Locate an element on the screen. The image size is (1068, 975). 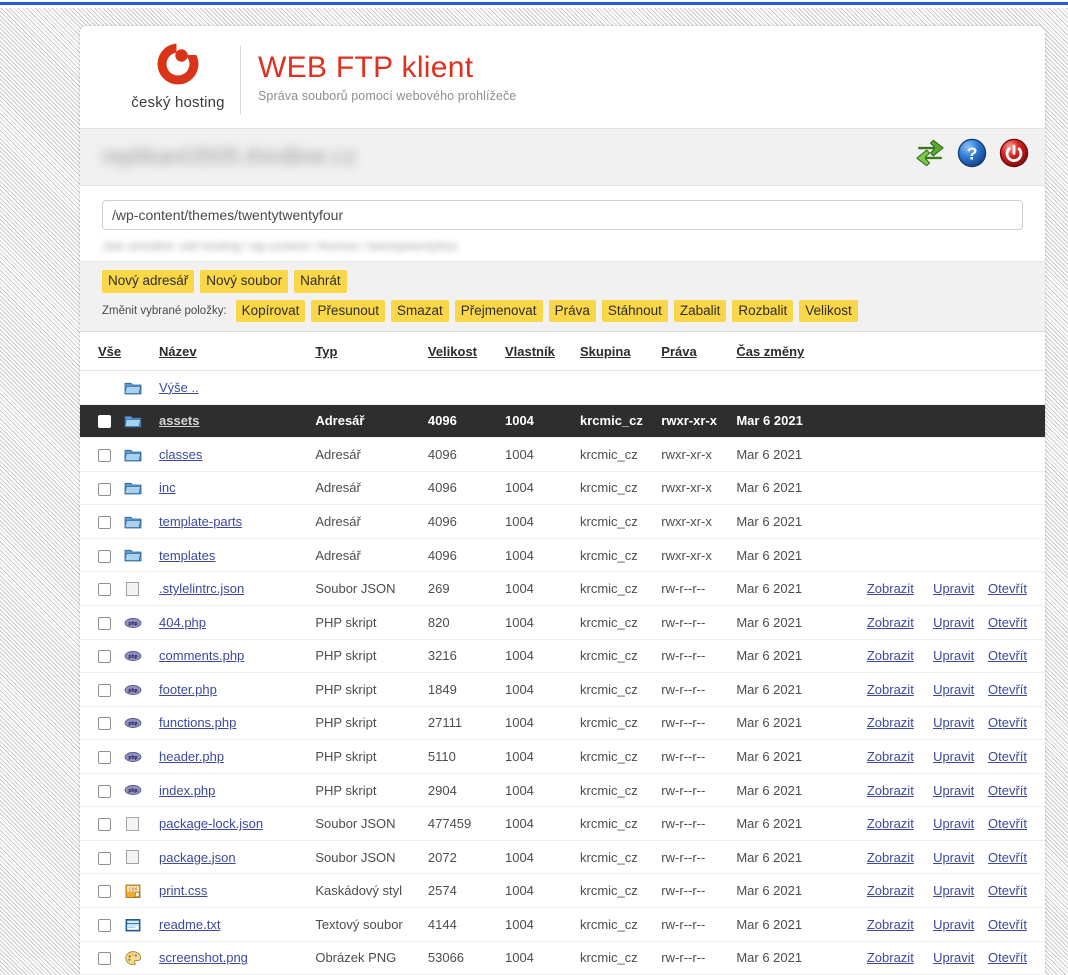
bulk-button-4: Práva is located at coordinates (572, 310).